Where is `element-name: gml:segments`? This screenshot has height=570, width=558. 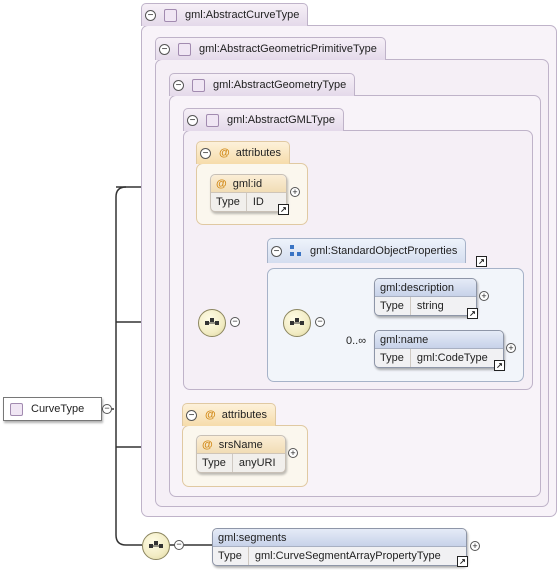
element-name: gml:segments is located at coordinates (252, 537).